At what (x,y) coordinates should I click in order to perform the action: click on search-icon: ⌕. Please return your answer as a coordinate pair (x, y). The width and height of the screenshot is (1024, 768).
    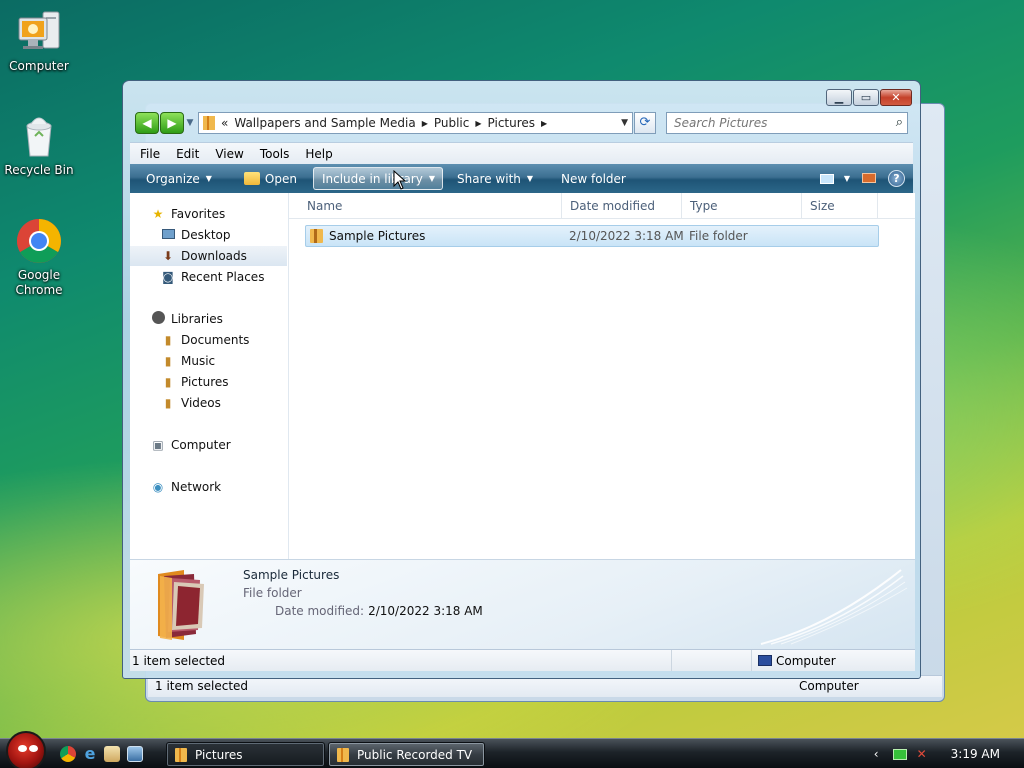
    Looking at the image, I should click on (899, 122).